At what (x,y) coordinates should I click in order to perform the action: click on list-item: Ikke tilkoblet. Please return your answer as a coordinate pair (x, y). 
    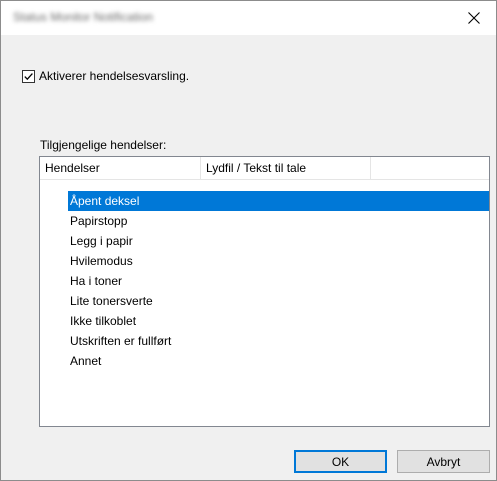
    Looking at the image, I should click on (264, 321).